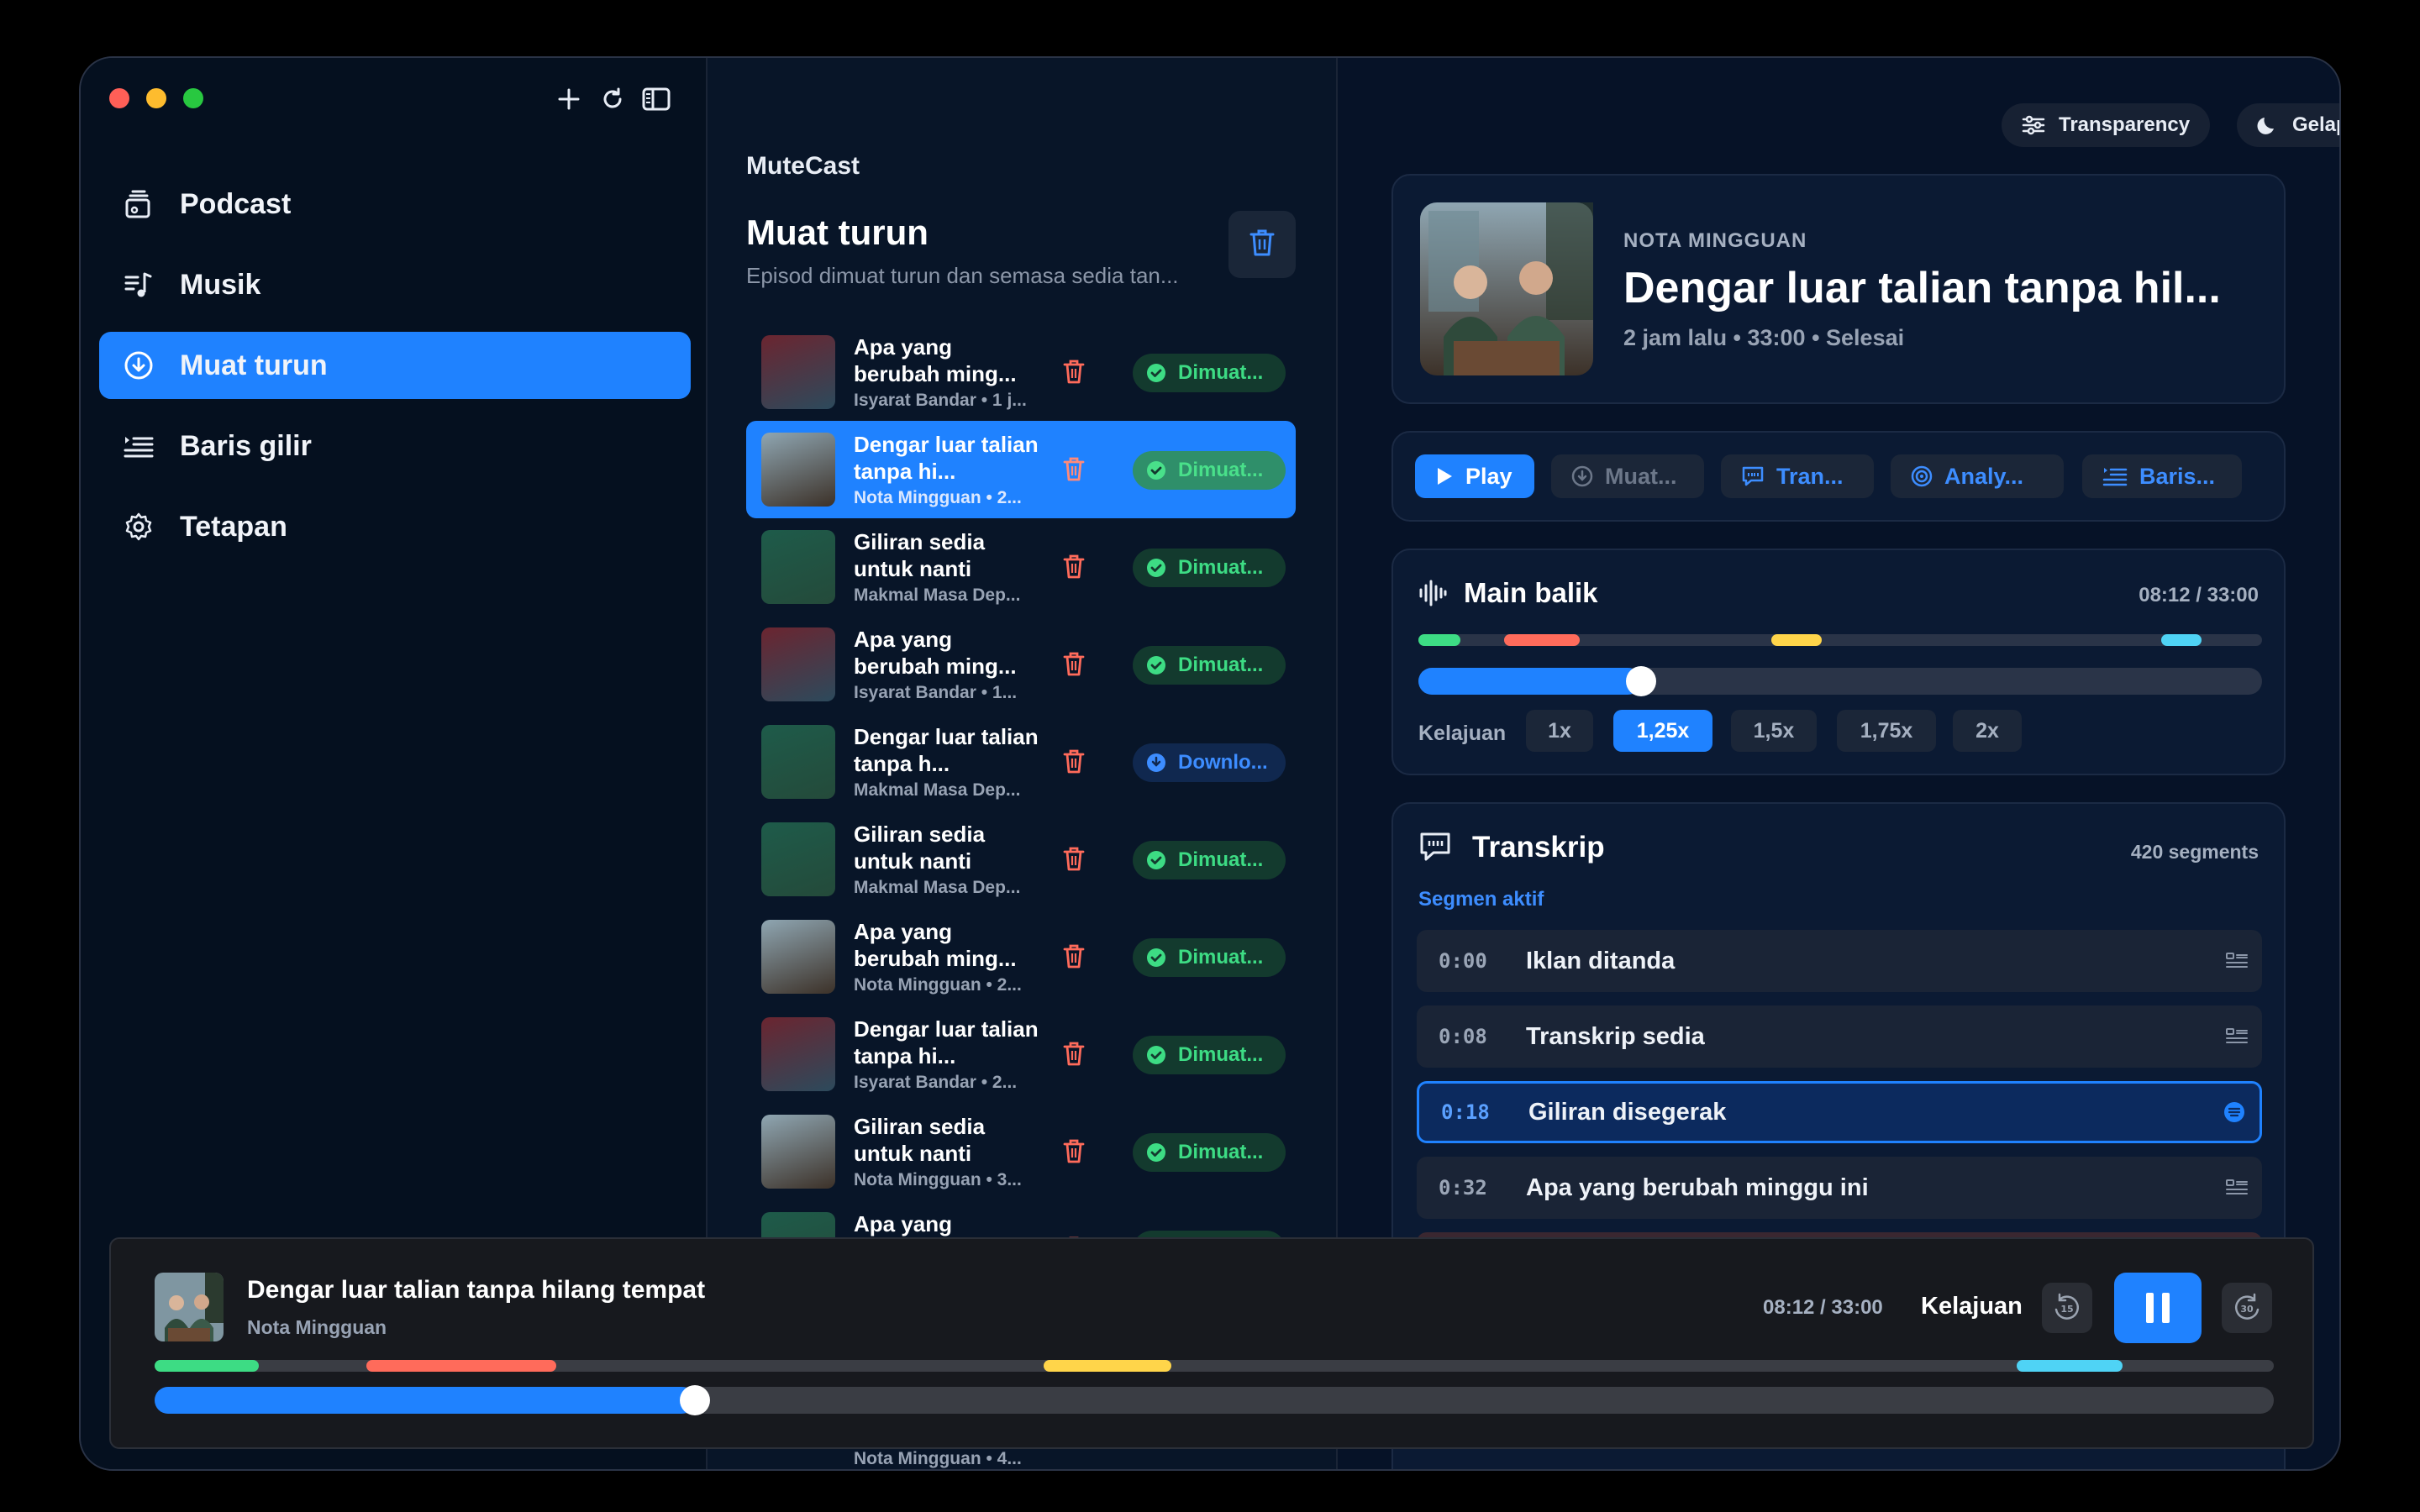 Image resolution: width=2420 pixels, height=1512 pixels. I want to click on add-icon, so click(569, 99).